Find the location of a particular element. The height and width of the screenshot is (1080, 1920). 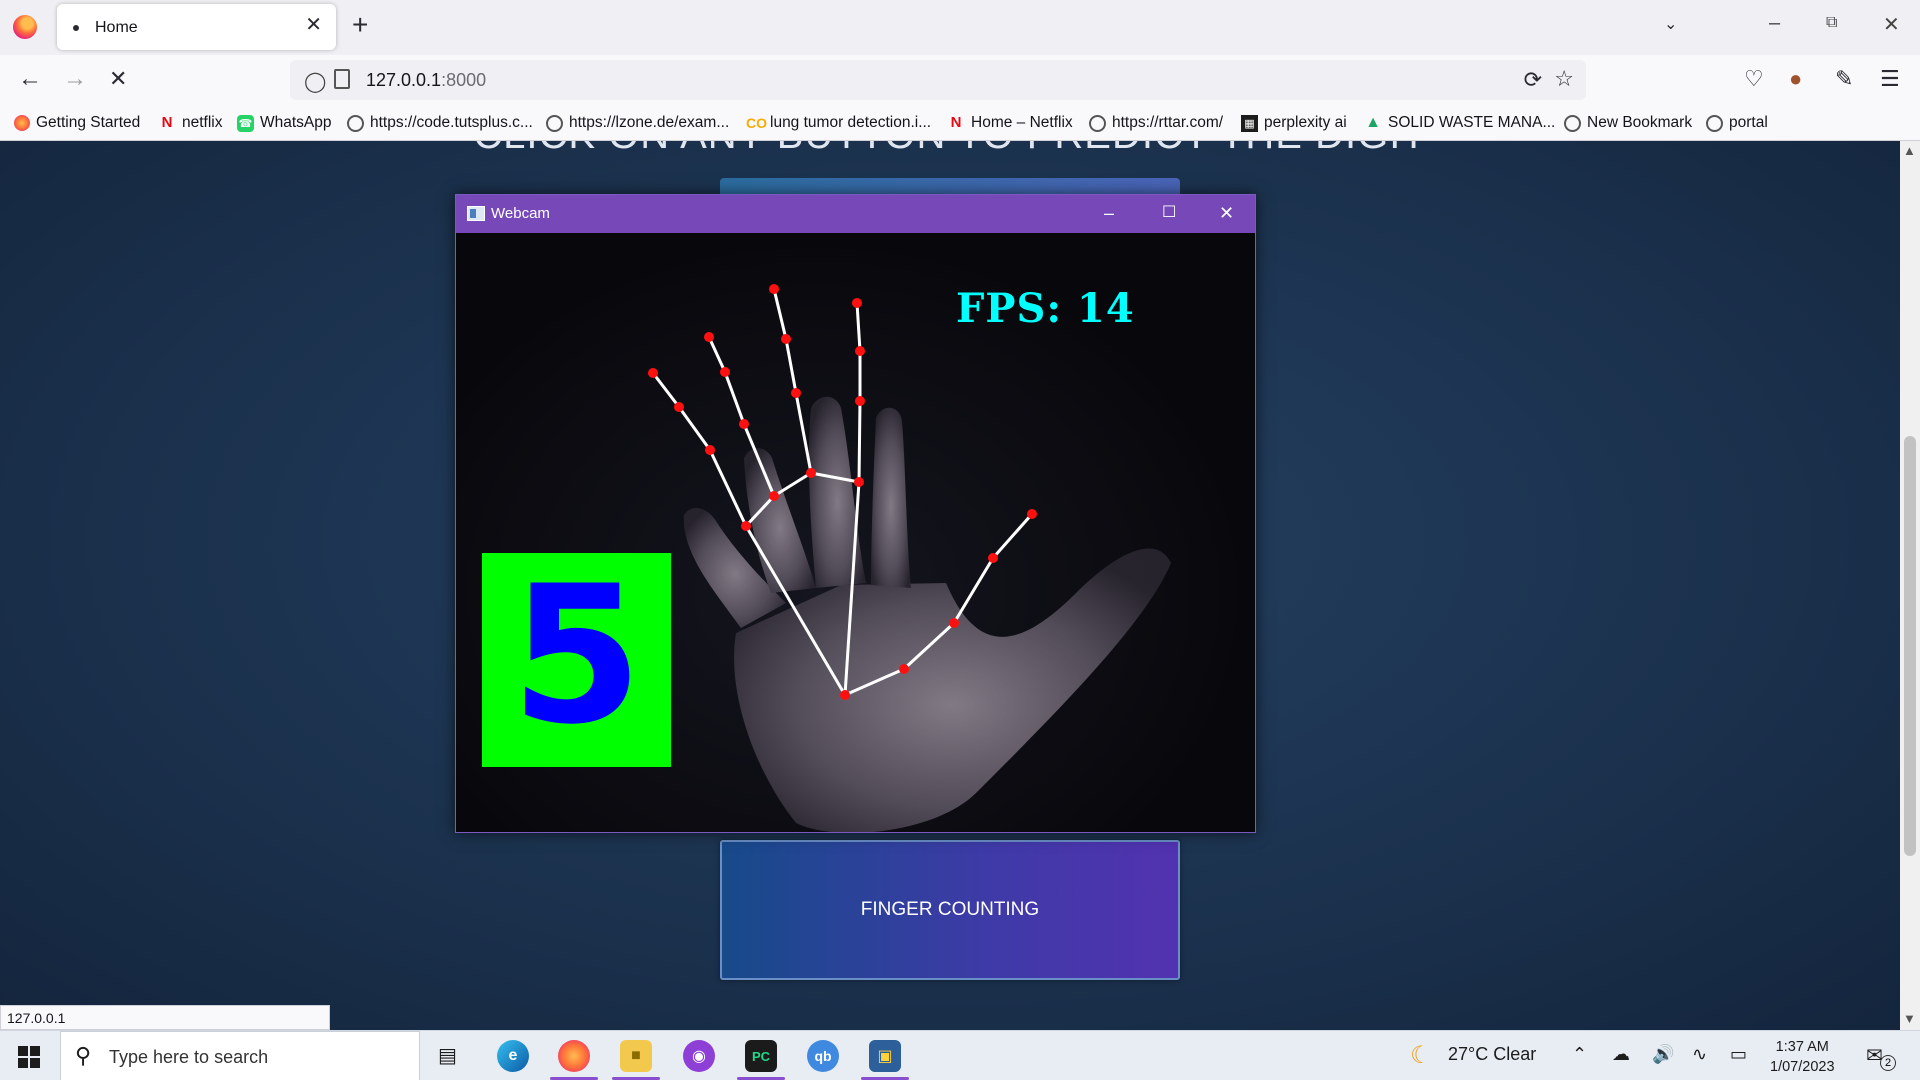

url-bar: ◯ 127.0.0.1:8000 ⟳ ☆ is located at coordinates (938, 80).